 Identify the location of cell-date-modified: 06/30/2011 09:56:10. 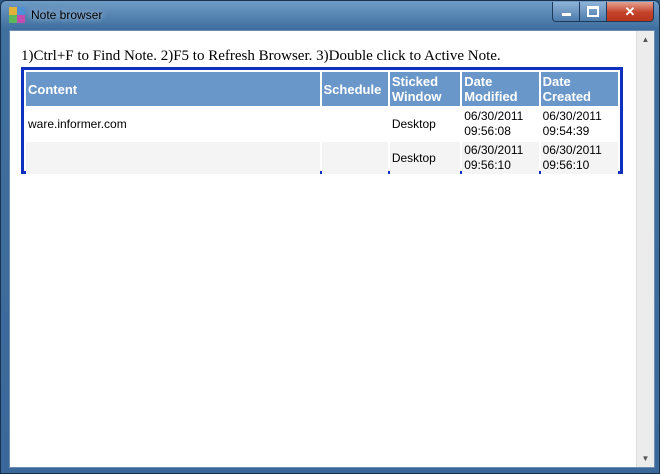
(500, 158).